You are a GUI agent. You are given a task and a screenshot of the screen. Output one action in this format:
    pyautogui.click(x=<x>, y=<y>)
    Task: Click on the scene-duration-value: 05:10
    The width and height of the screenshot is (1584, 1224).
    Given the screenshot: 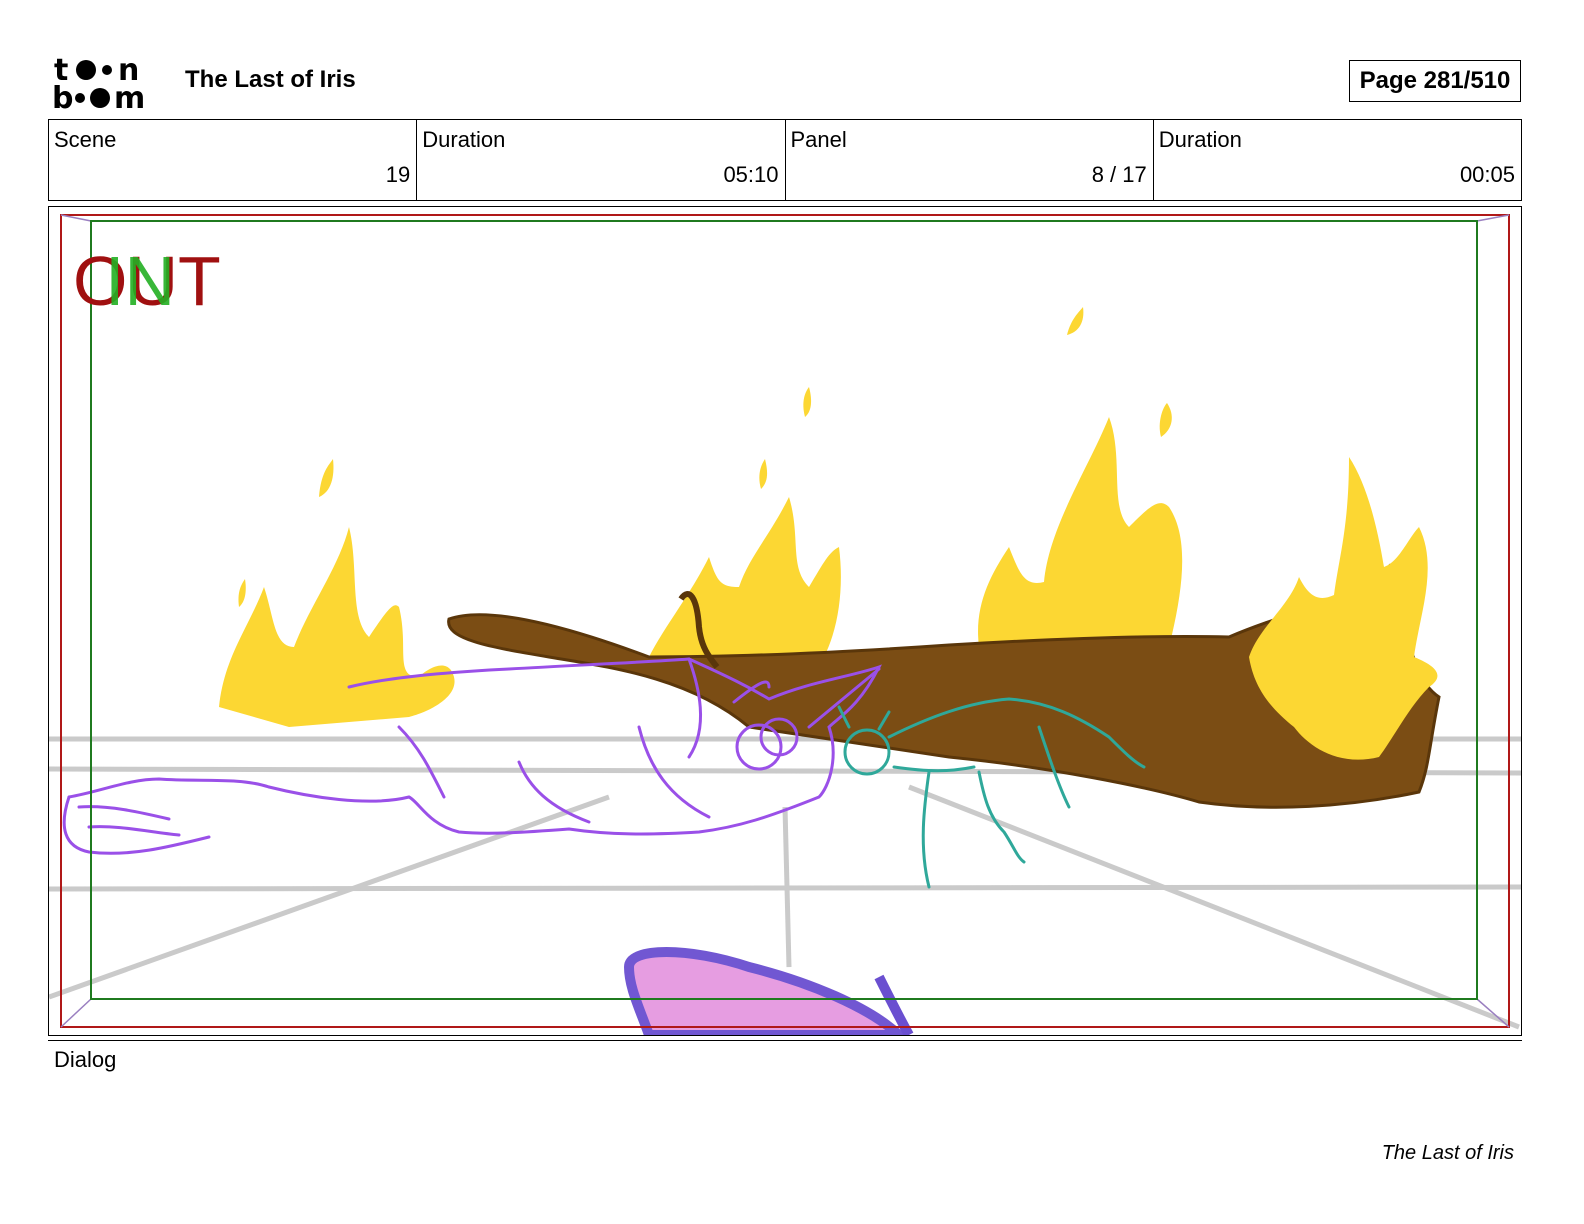 What is the action you would take?
    pyautogui.click(x=751, y=174)
    